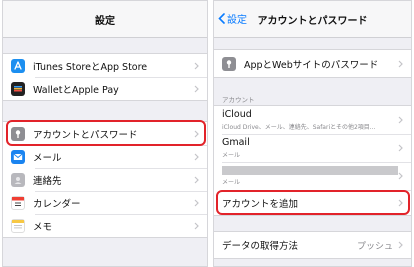  What do you see at coordinates (236, 142) in the screenshot?
I see `account-title: Gmail` at bounding box center [236, 142].